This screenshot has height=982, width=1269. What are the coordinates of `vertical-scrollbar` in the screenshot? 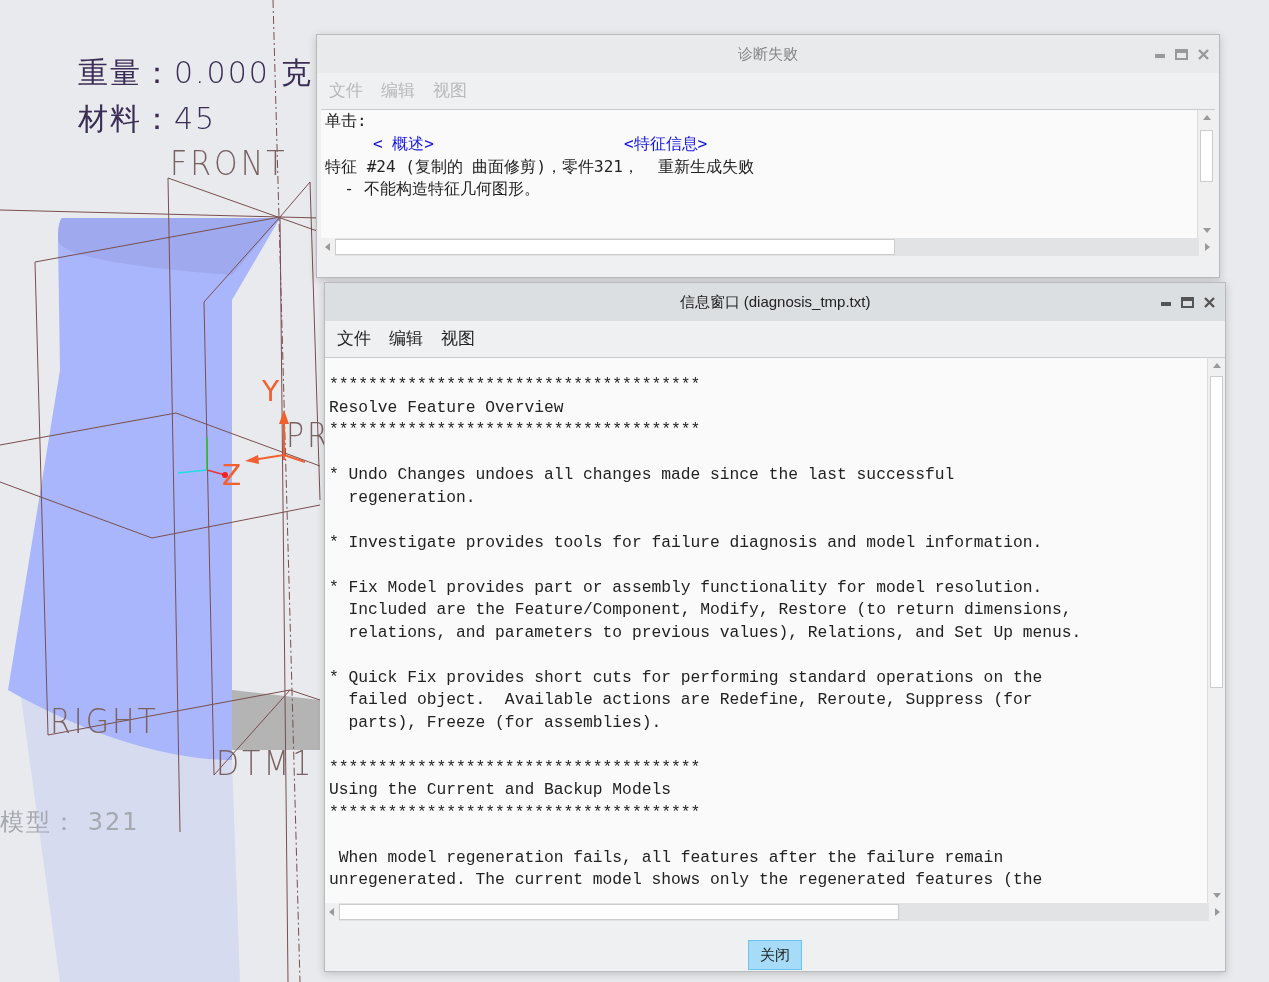 It's located at (1216, 630).